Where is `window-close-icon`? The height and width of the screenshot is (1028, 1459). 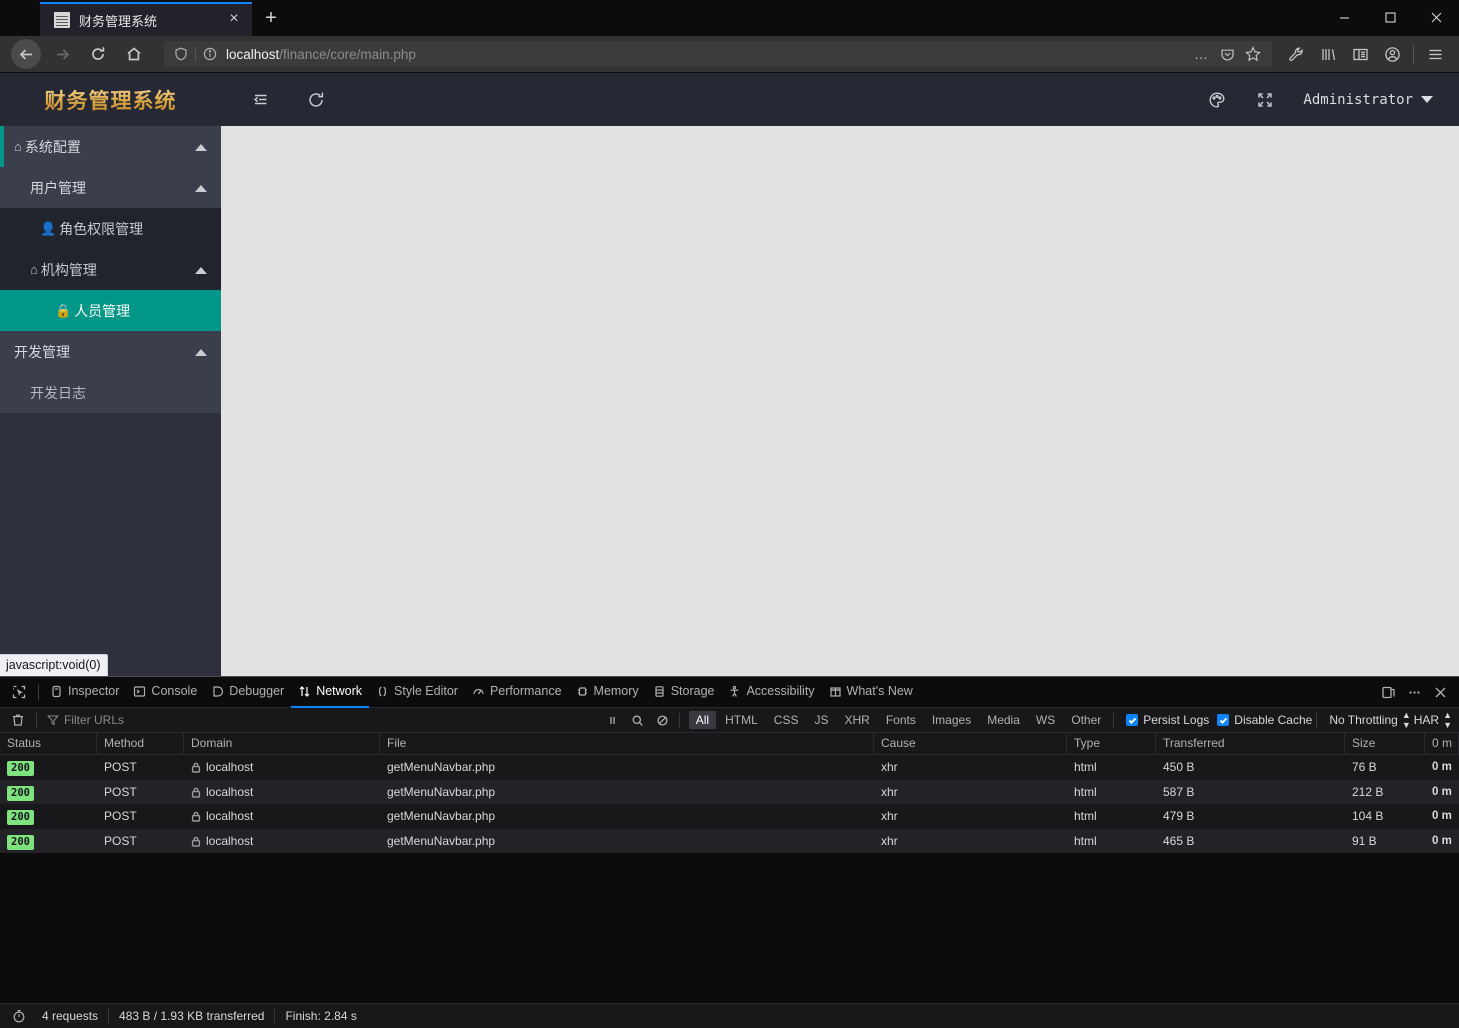
window-close-icon is located at coordinates (1436, 17).